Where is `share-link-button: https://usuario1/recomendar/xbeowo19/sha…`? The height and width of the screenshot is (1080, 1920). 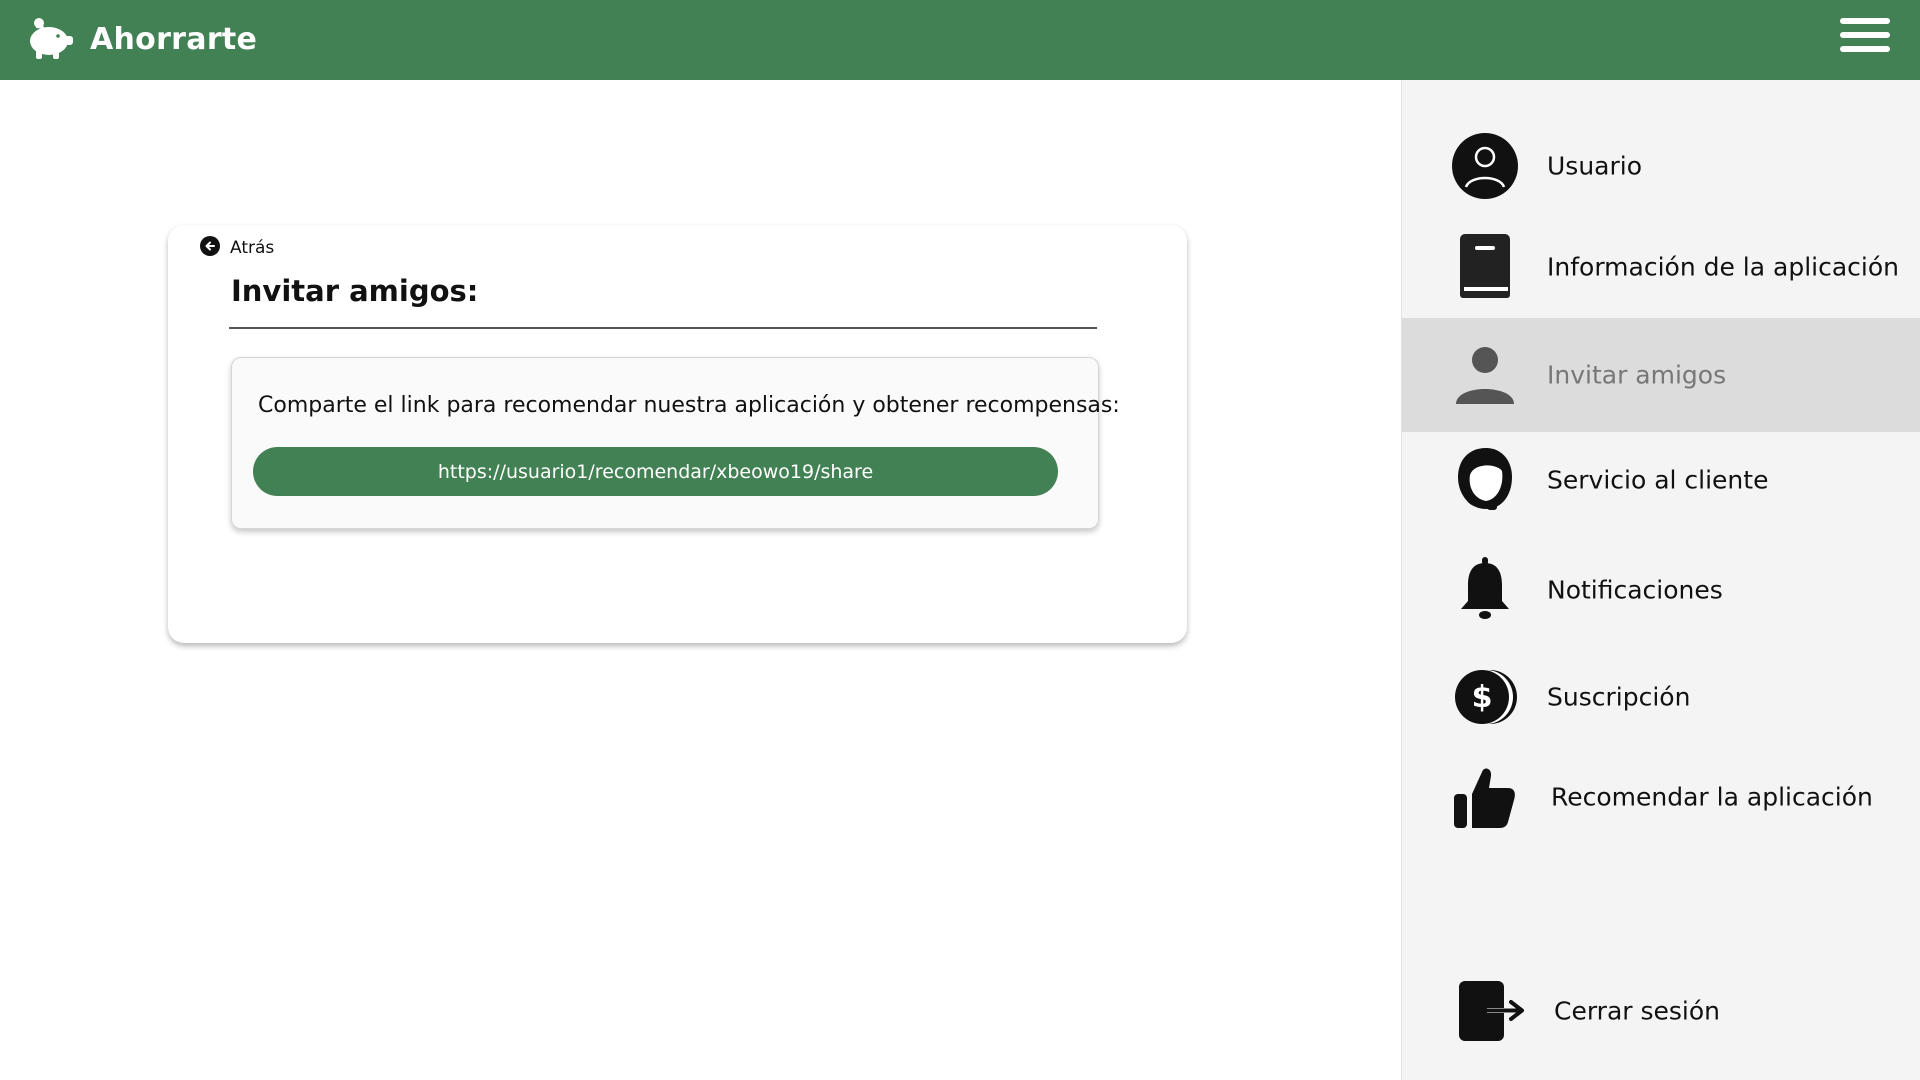 share-link-button: https://usuario1/recomendar/xbeowo19/sha… is located at coordinates (655, 471).